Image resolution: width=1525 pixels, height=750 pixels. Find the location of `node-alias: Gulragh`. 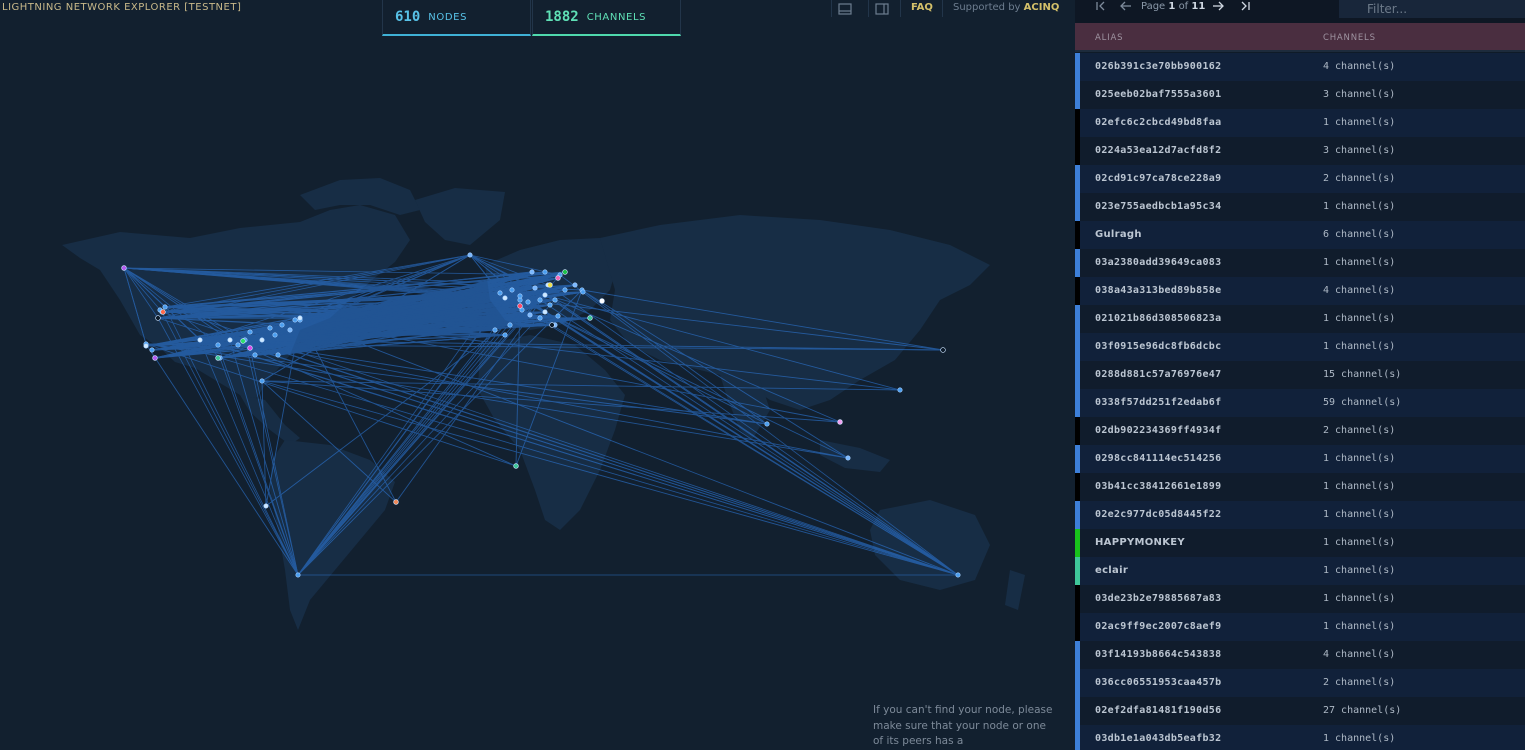

node-alias: Gulragh is located at coordinates (1118, 234).